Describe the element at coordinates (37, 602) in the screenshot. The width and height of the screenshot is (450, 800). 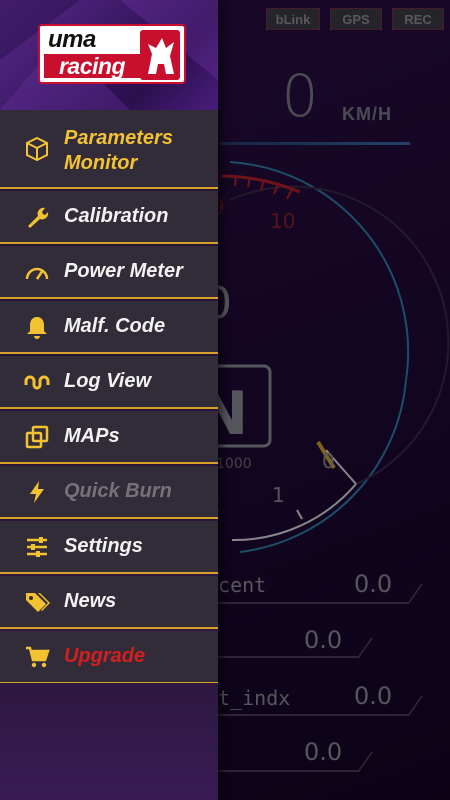
I see `tags-icon` at that location.